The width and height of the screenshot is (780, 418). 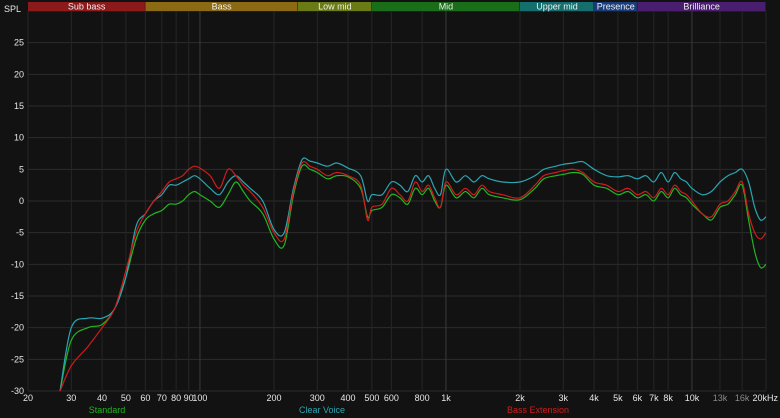 What do you see at coordinates (322, 410) in the screenshot?
I see `legend-item-clear-voice: Clear Voice` at bounding box center [322, 410].